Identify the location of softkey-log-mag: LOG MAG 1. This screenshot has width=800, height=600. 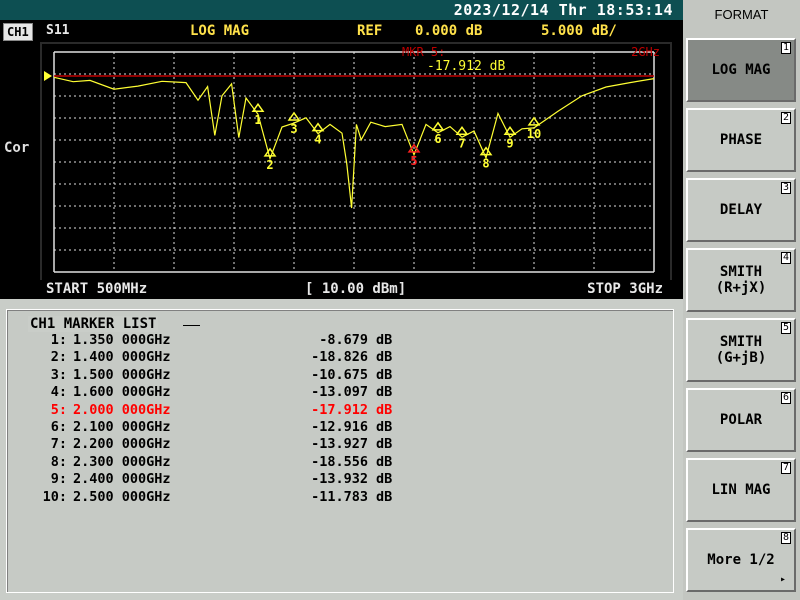
(741, 70).